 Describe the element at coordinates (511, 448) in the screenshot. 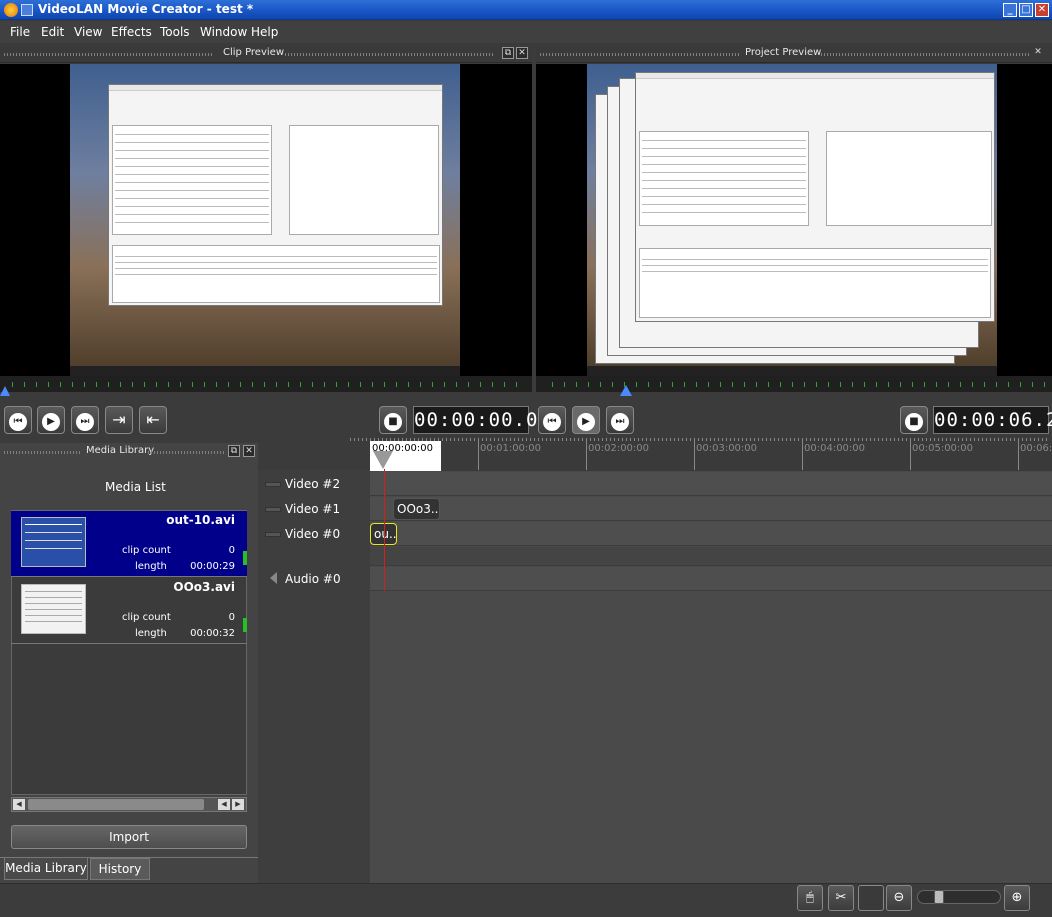

I see `ruler-label: 00:01:00:00` at that location.